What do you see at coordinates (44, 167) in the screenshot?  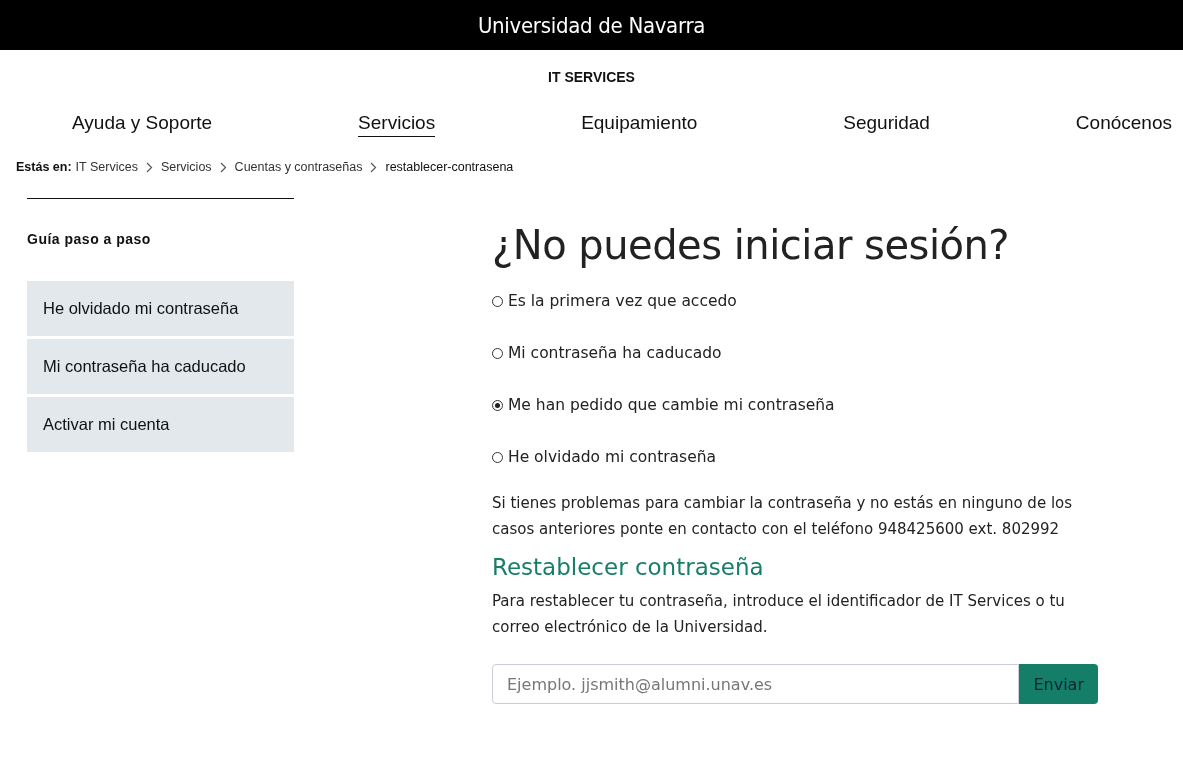 I see `breadcrumb-label: Estás en:` at bounding box center [44, 167].